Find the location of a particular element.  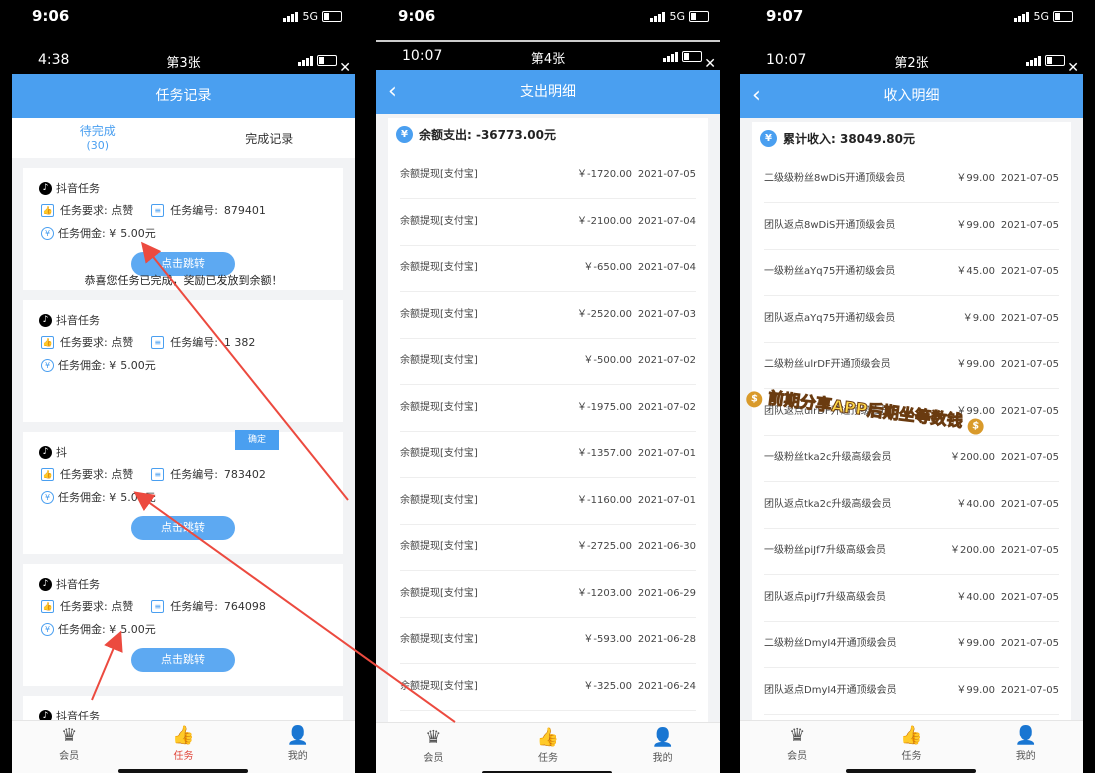

tab-pending-count: (30) is located at coordinates (98, 145).